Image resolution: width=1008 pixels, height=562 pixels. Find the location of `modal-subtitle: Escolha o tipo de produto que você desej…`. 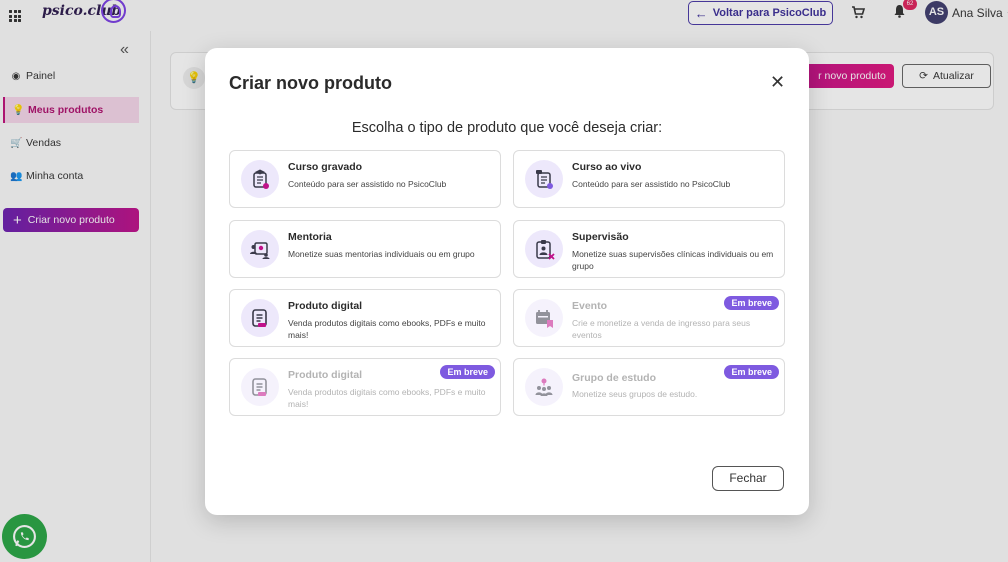

modal-subtitle: Escolha o tipo de produto que você desej… is located at coordinates (507, 128).